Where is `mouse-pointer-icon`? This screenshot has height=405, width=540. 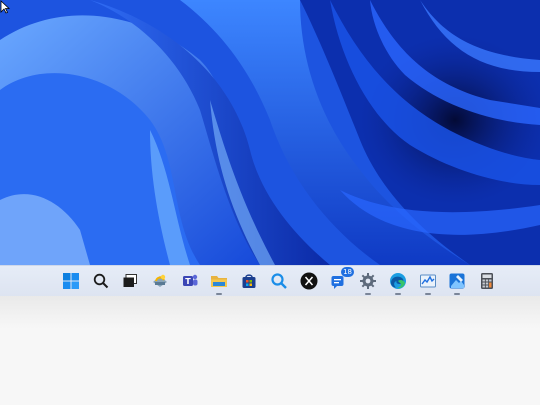 mouse-pointer-icon is located at coordinates (5, 7).